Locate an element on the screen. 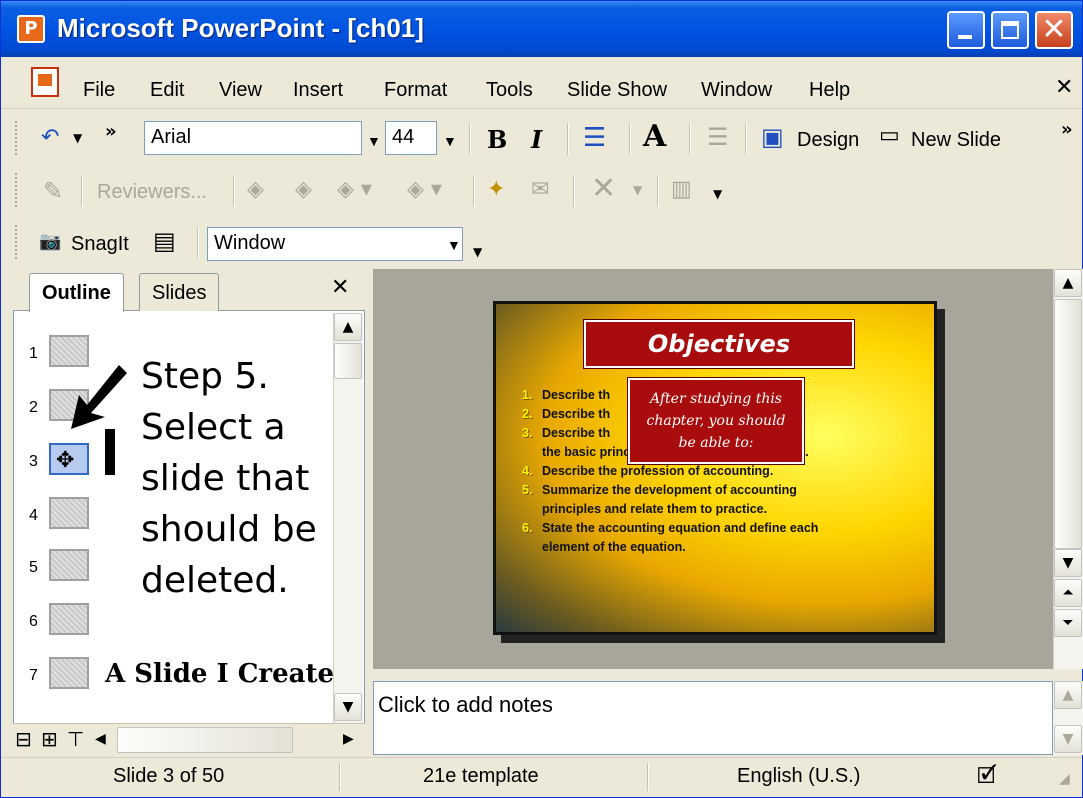  unapply-icon: ◈ ▾ is located at coordinates (424, 189).